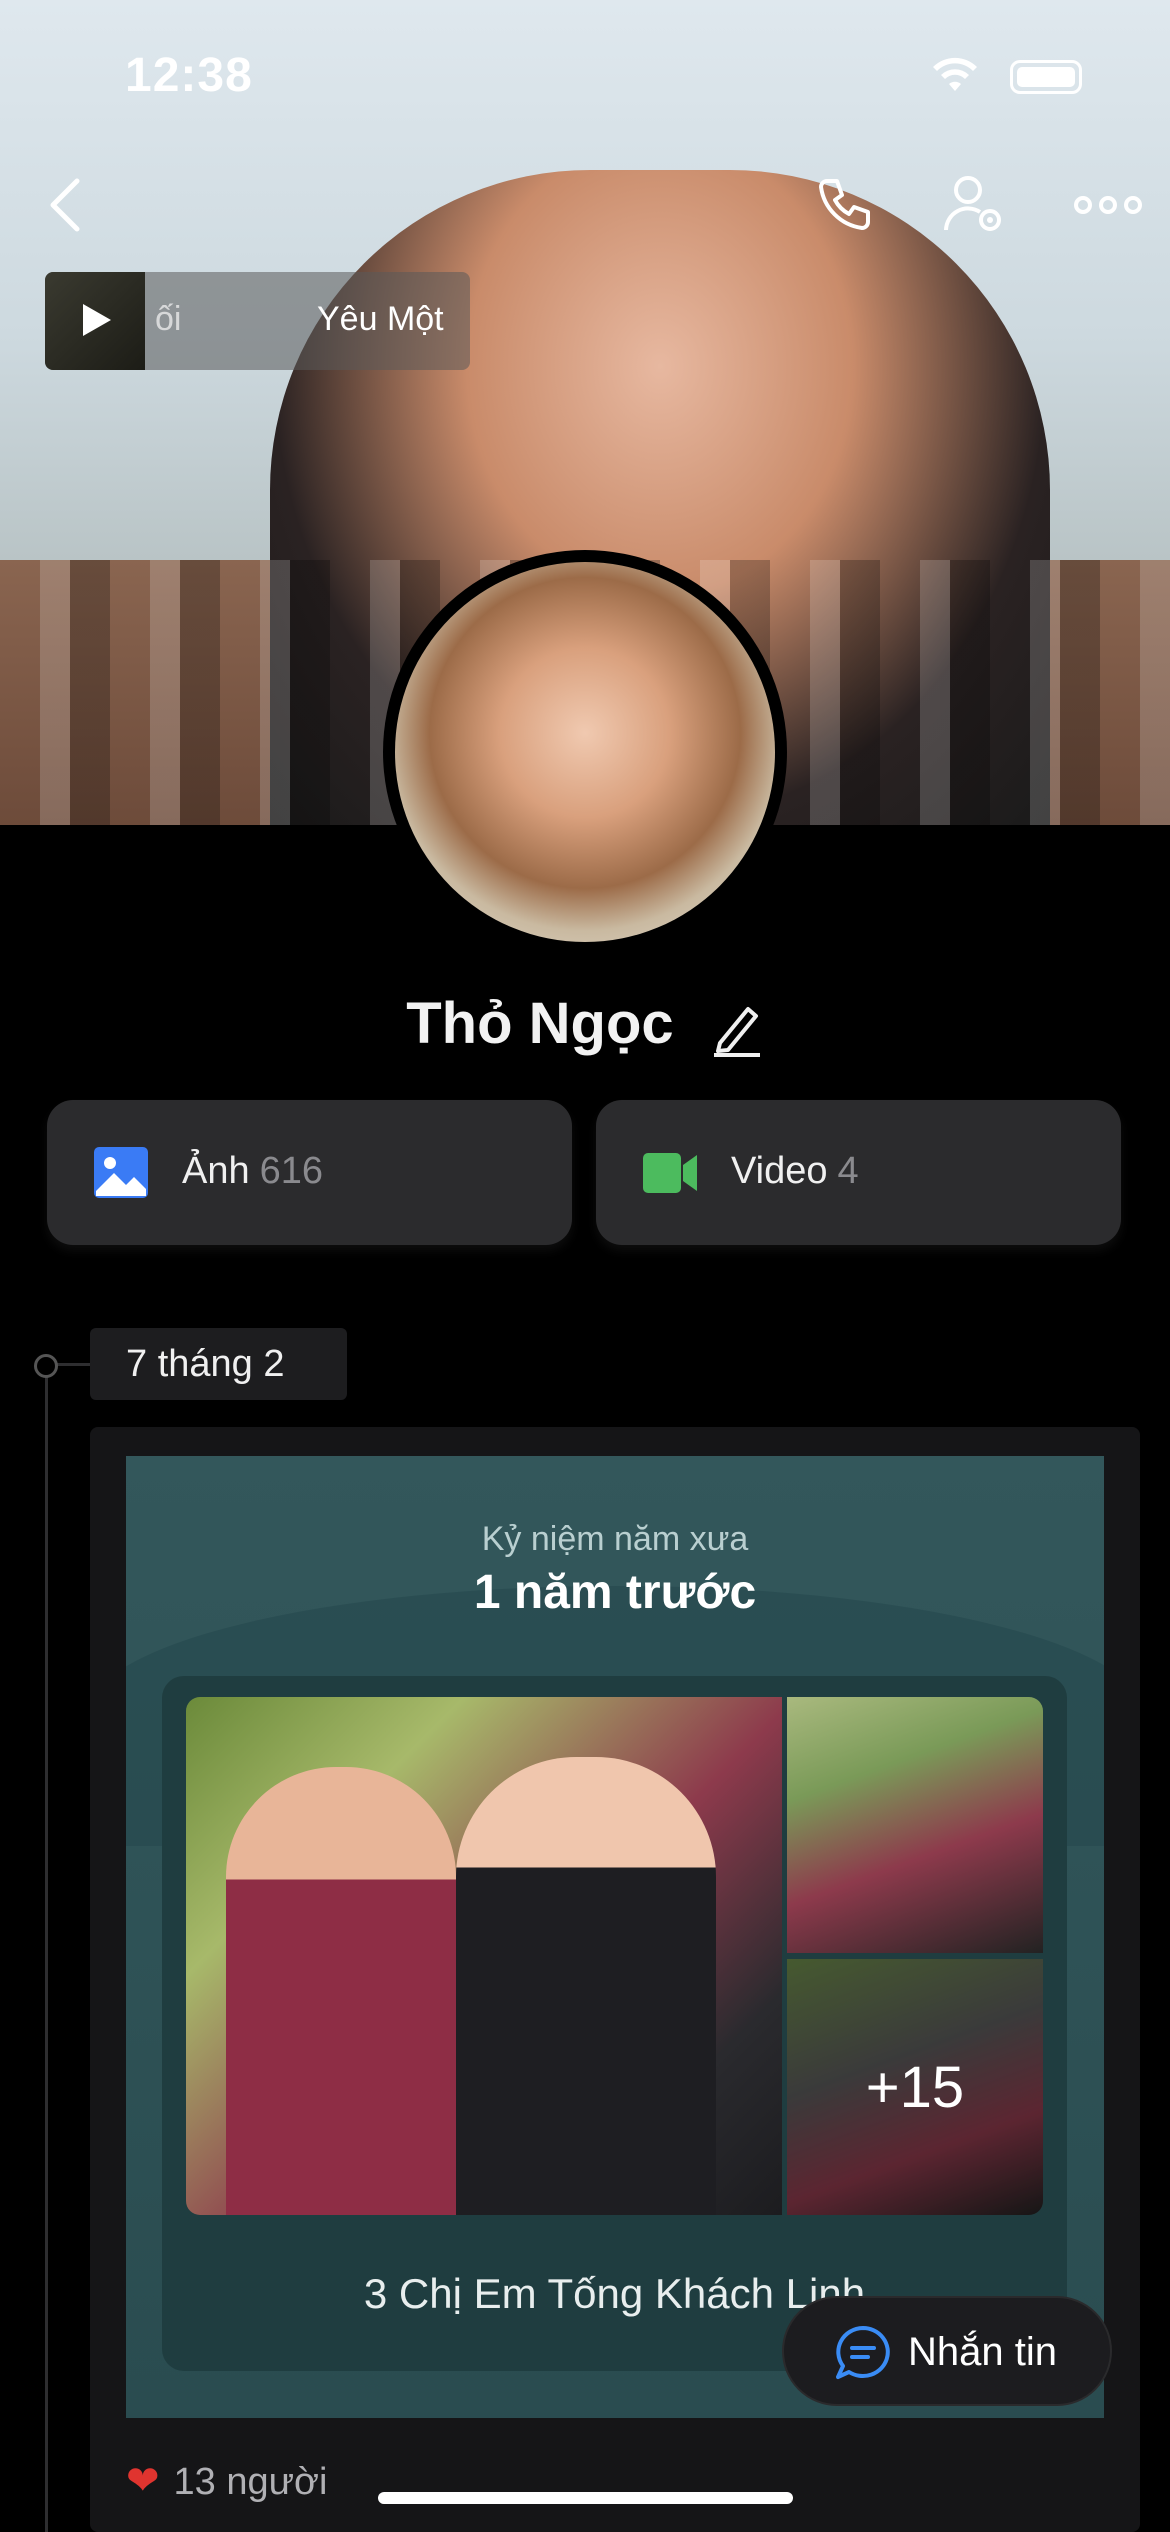  I want to click on status-time: 12:38, so click(189, 75).